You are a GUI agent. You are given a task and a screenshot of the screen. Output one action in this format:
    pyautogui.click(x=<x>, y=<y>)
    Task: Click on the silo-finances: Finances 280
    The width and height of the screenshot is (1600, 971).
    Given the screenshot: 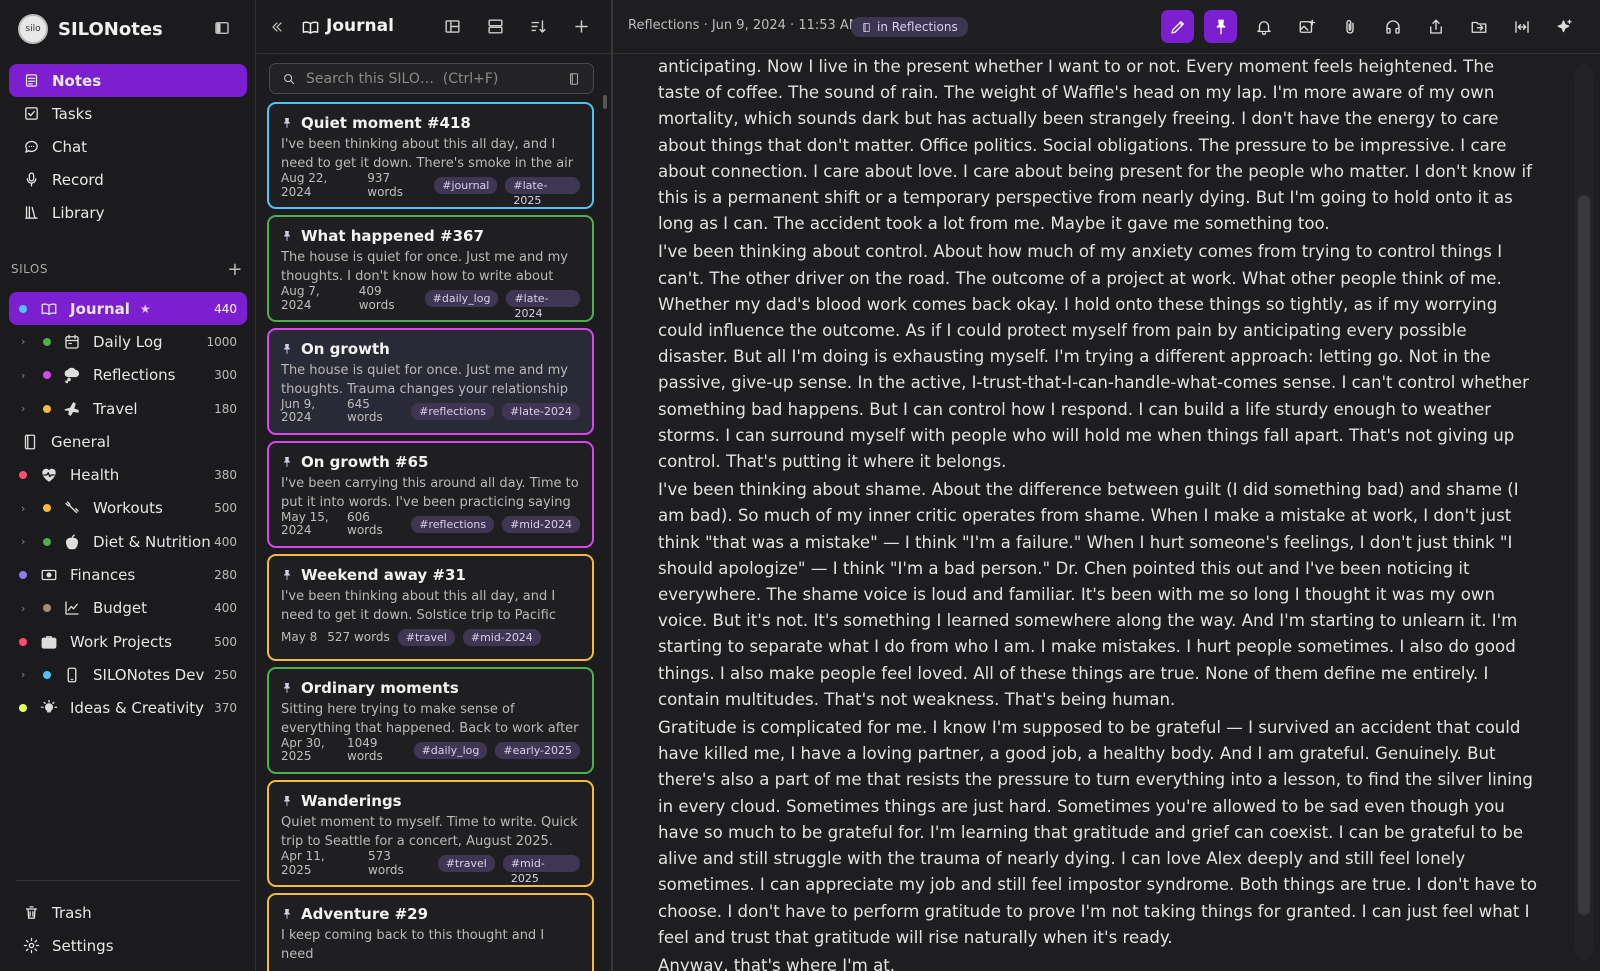 What is the action you would take?
    pyautogui.click(x=128, y=574)
    